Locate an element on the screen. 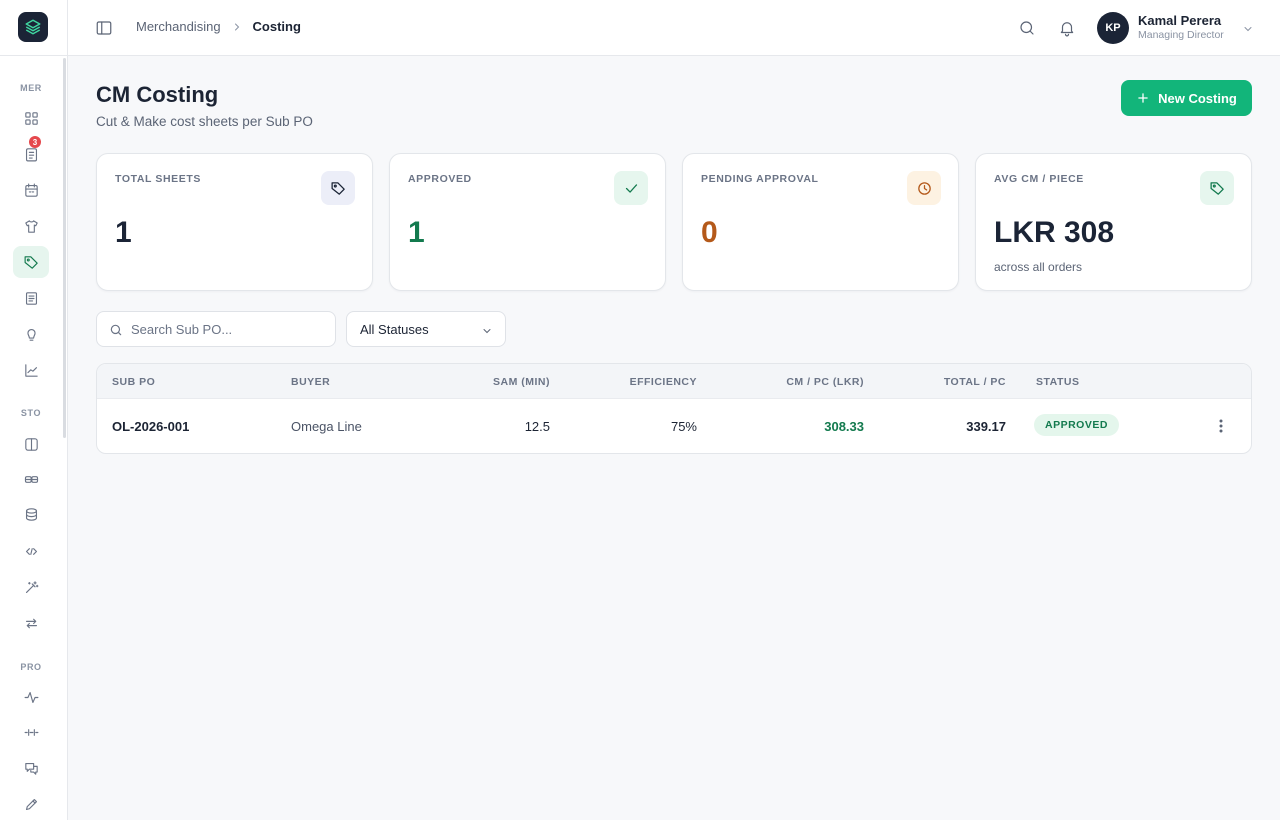  clock-icon is located at coordinates (924, 188).